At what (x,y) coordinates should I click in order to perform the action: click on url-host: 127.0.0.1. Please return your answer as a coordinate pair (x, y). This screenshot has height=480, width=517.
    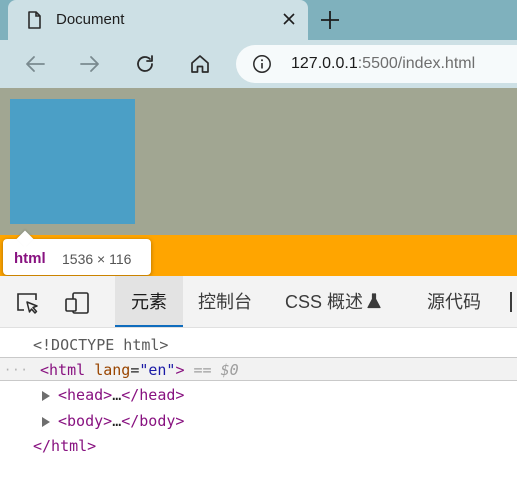
    Looking at the image, I should click on (324, 63).